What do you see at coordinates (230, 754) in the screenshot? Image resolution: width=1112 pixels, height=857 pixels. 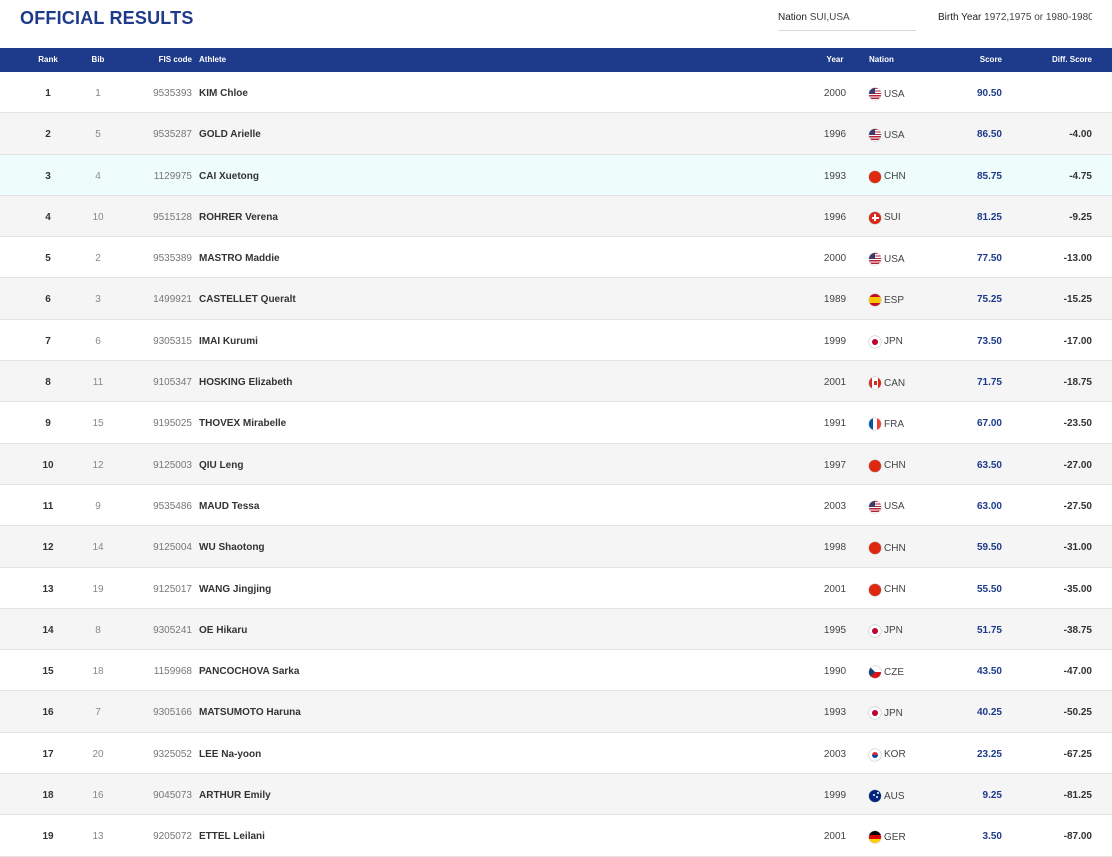 I see `athlete-name-link: LEE Na-yoon` at bounding box center [230, 754].